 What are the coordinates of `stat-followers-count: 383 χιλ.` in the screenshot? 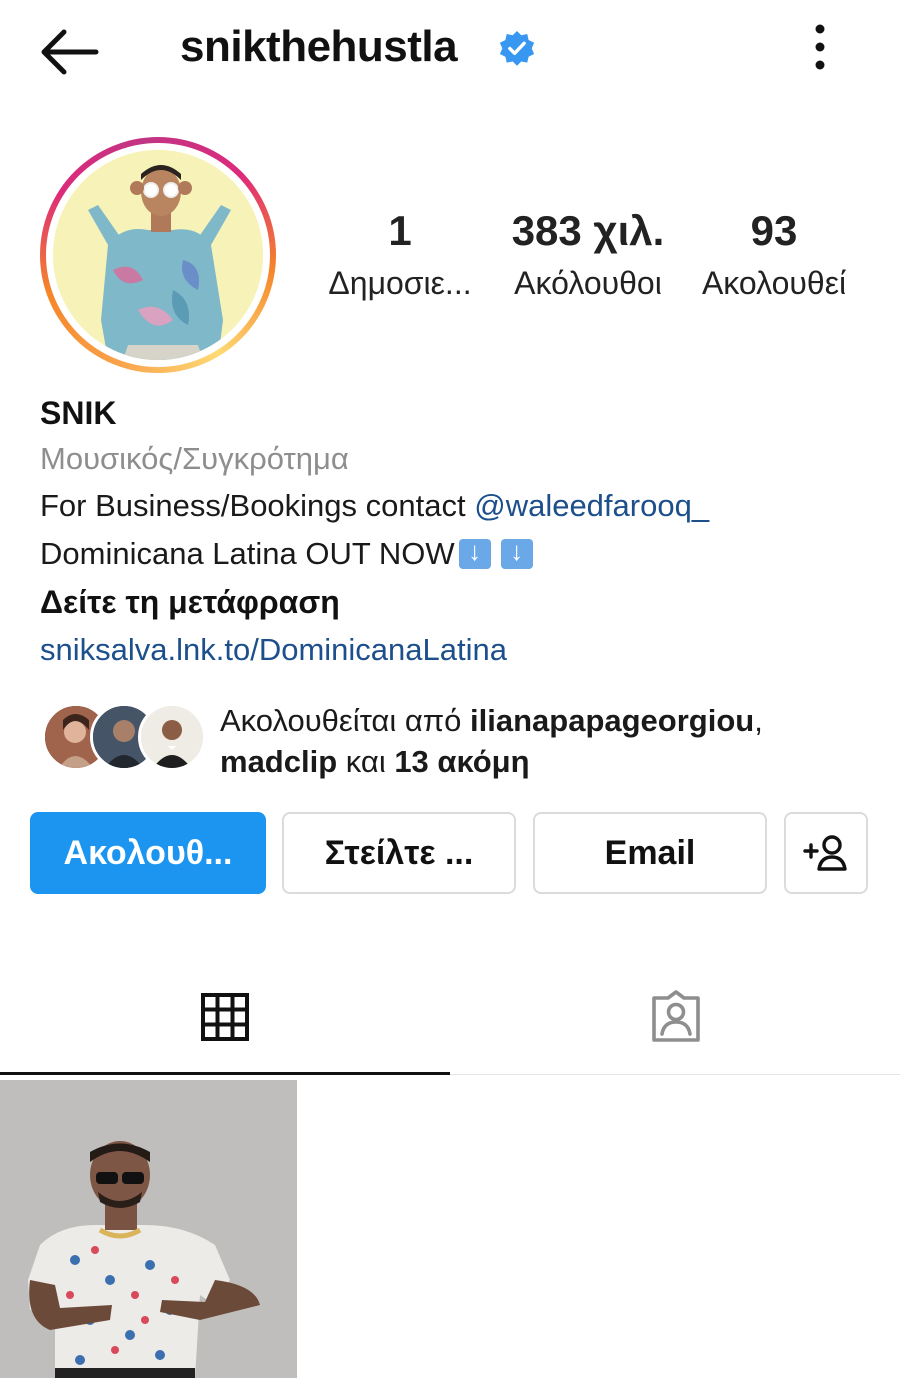 It's located at (588, 230).